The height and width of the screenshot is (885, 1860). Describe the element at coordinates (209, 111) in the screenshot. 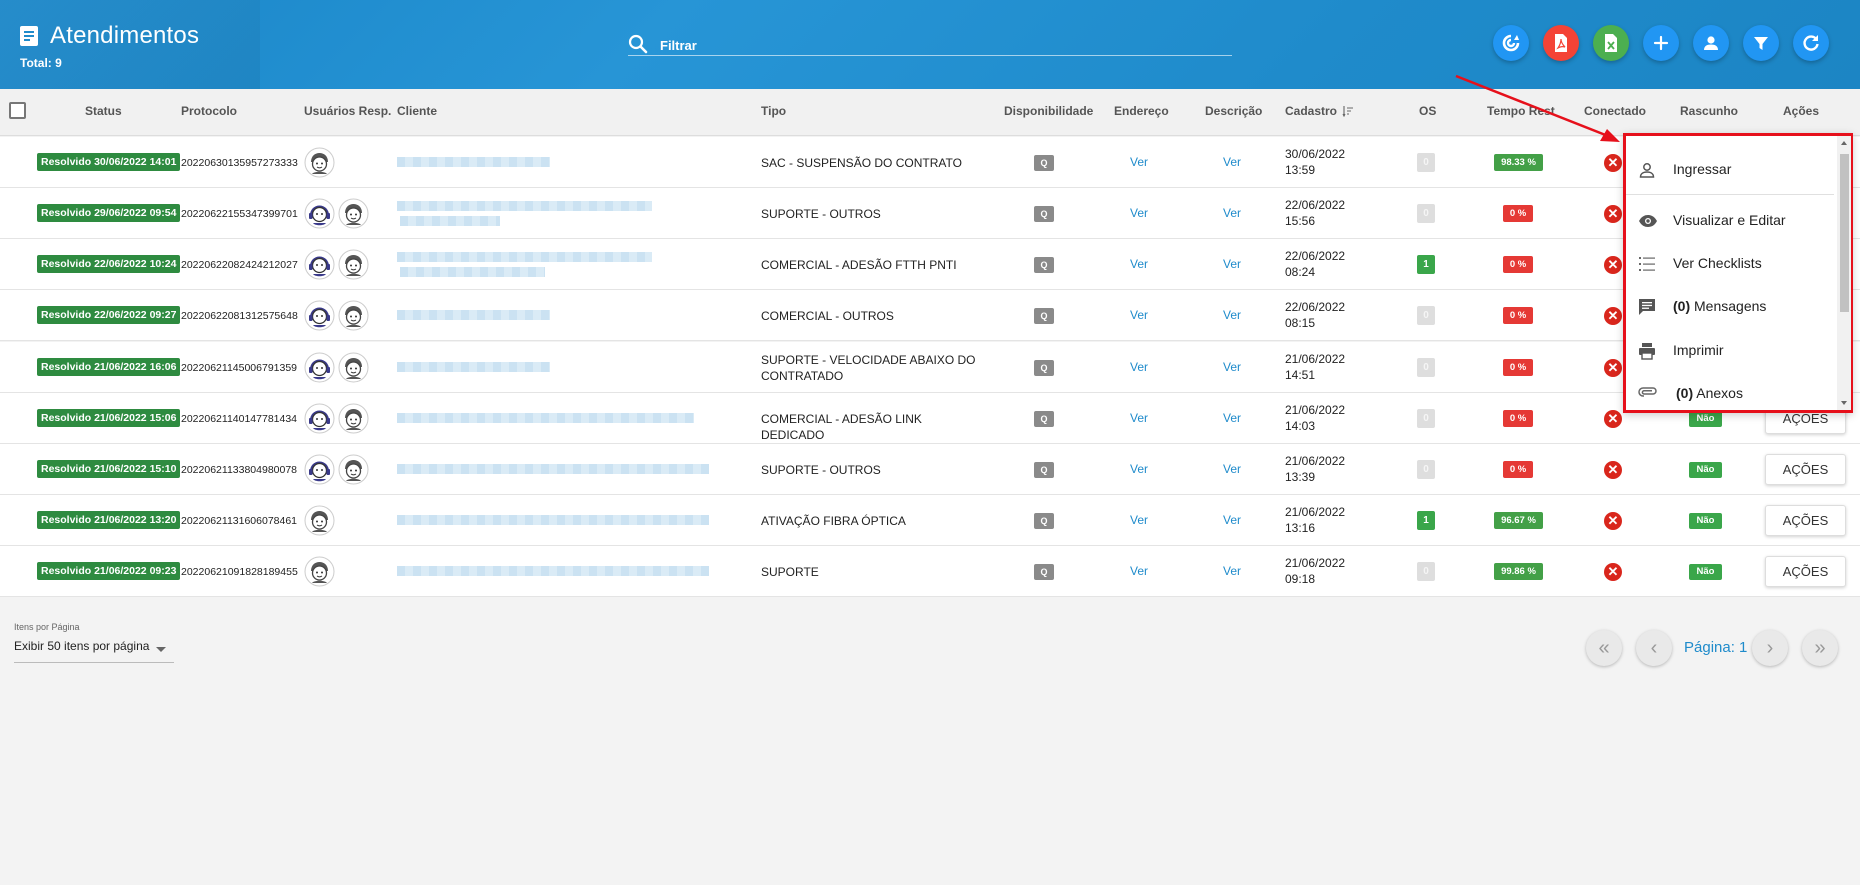

I see `col-protocolo: Protocolo` at that location.